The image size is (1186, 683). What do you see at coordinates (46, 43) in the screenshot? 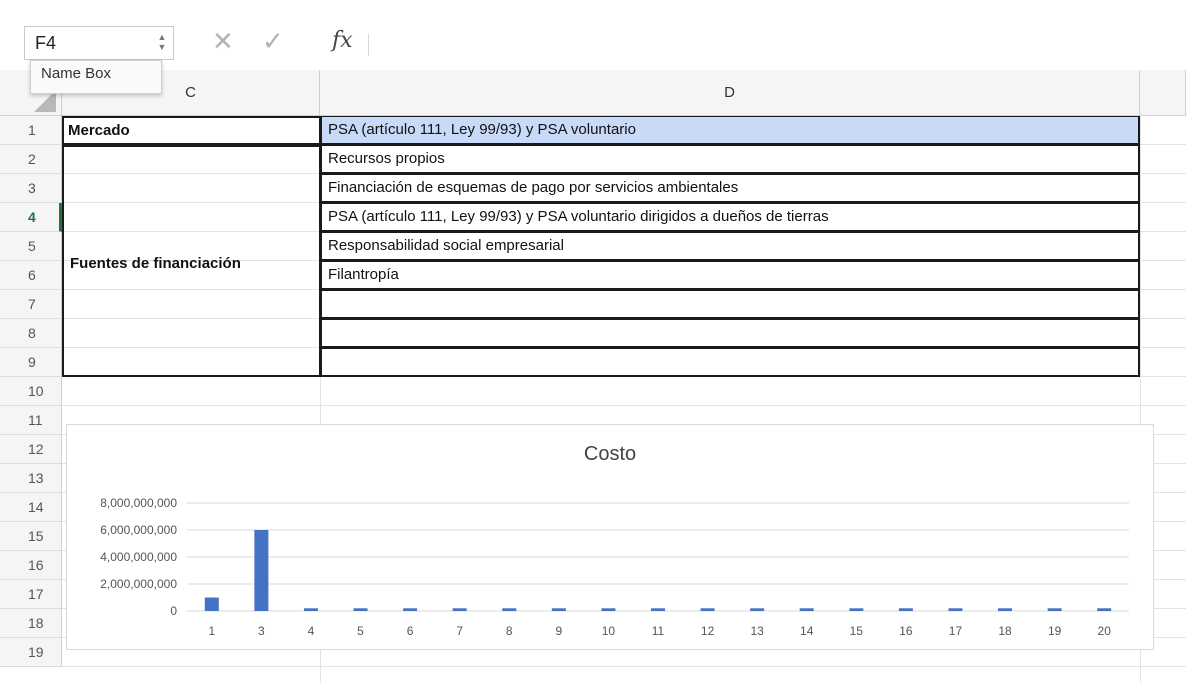
I see `name-box-value: F4` at bounding box center [46, 43].